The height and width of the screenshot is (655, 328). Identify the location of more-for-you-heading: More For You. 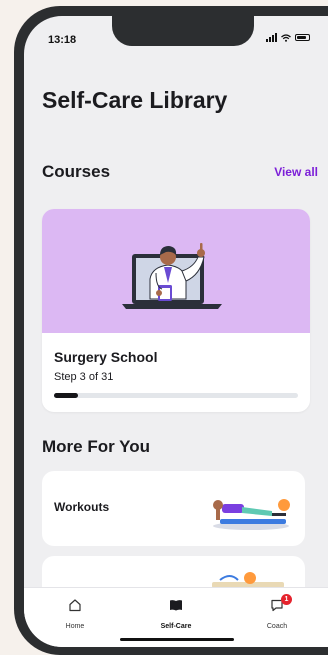
(96, 446).